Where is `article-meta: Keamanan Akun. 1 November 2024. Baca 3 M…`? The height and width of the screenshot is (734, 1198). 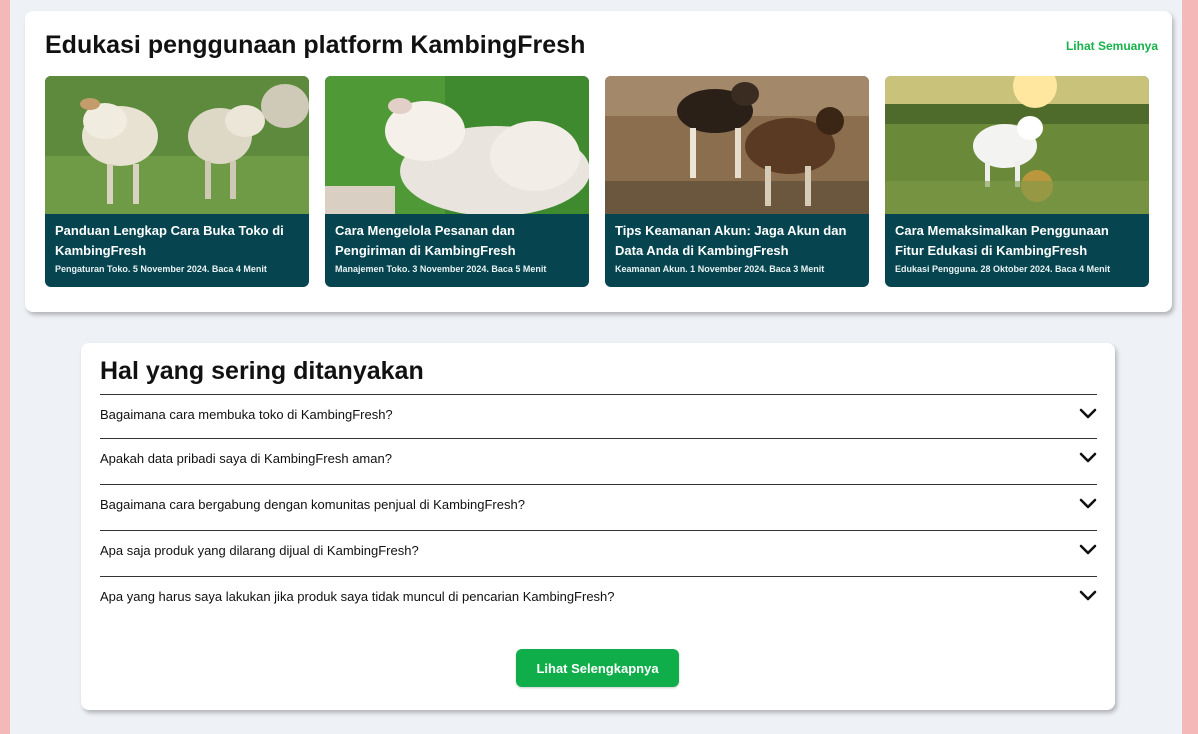 article-meta: Keamanan Akun. 1 November 2024. Baca 3 M… is located at coordinates (720, 269).